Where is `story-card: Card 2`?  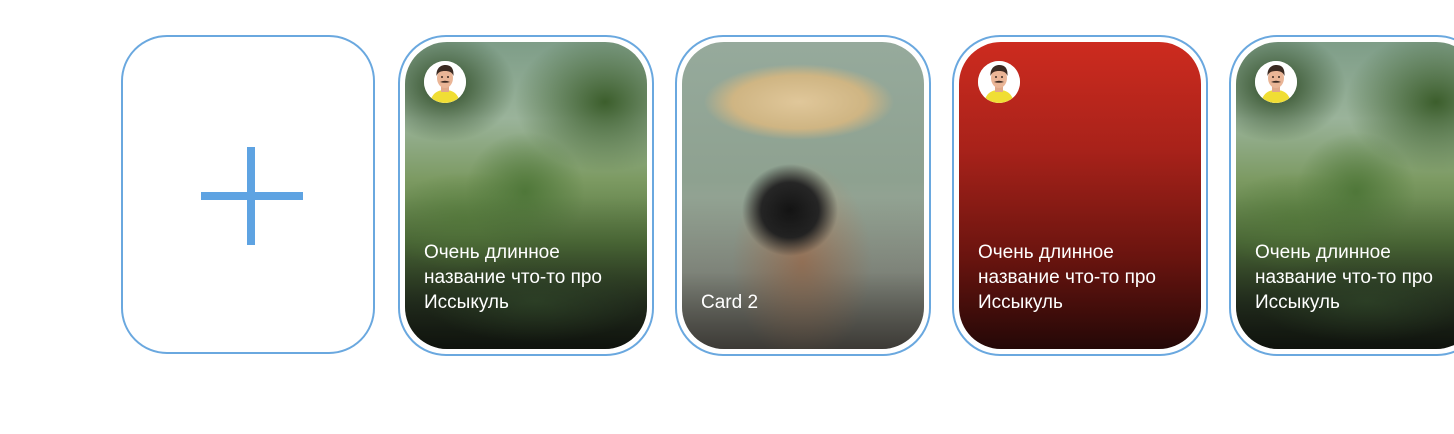
story-card: Card 2 is located at coordinates (803, 195).